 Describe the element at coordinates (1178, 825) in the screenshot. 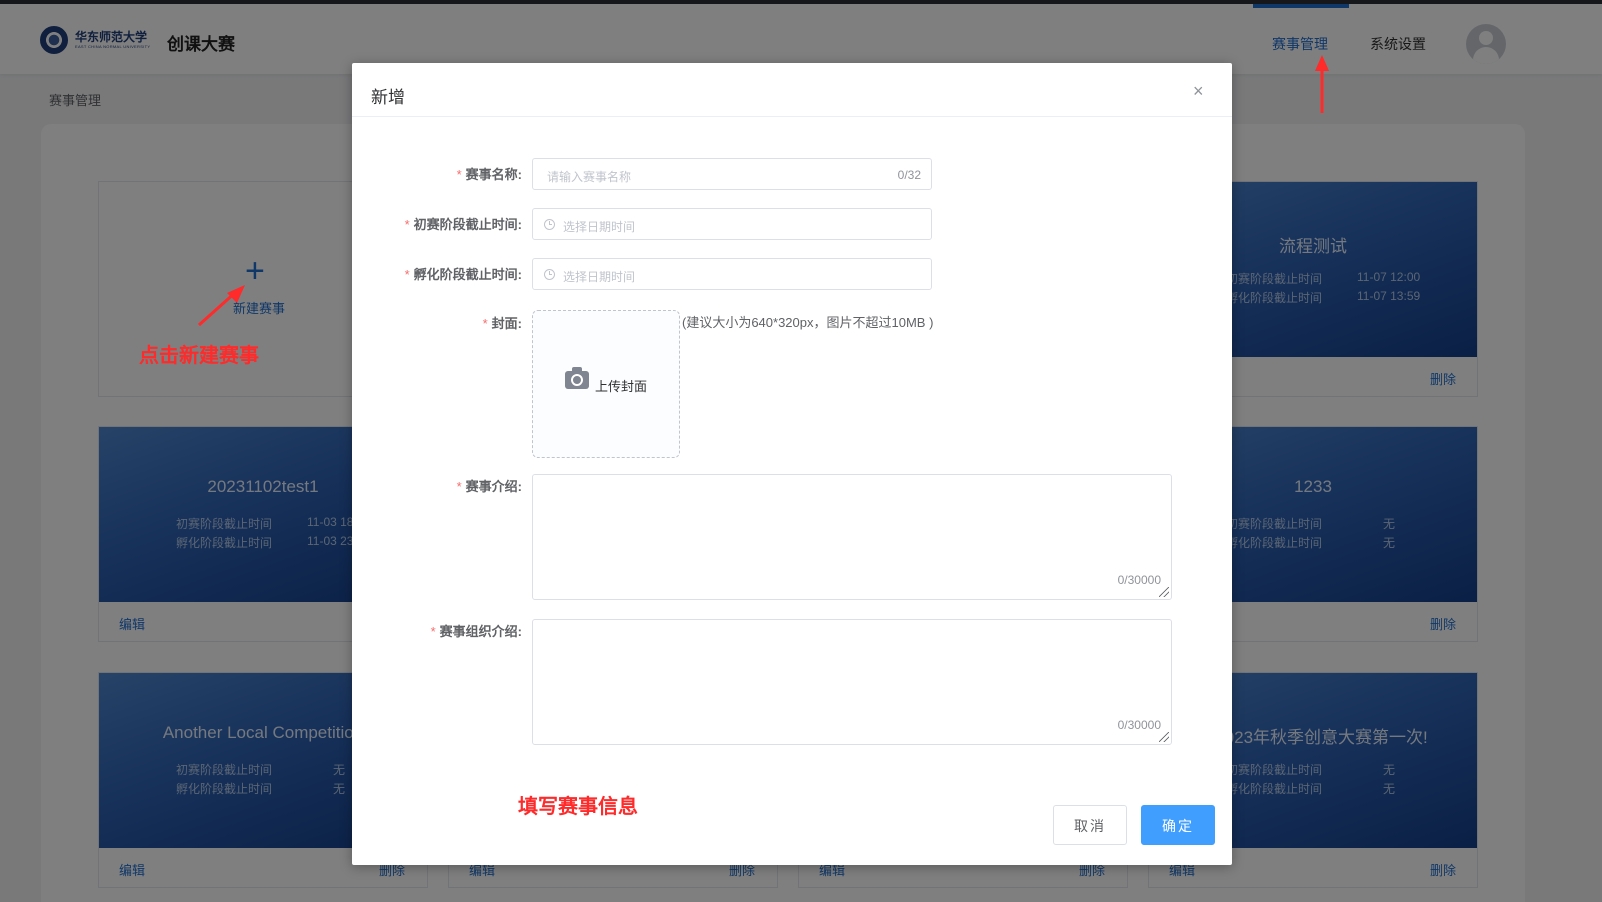

I see `confirm-button: 确定` at that location.